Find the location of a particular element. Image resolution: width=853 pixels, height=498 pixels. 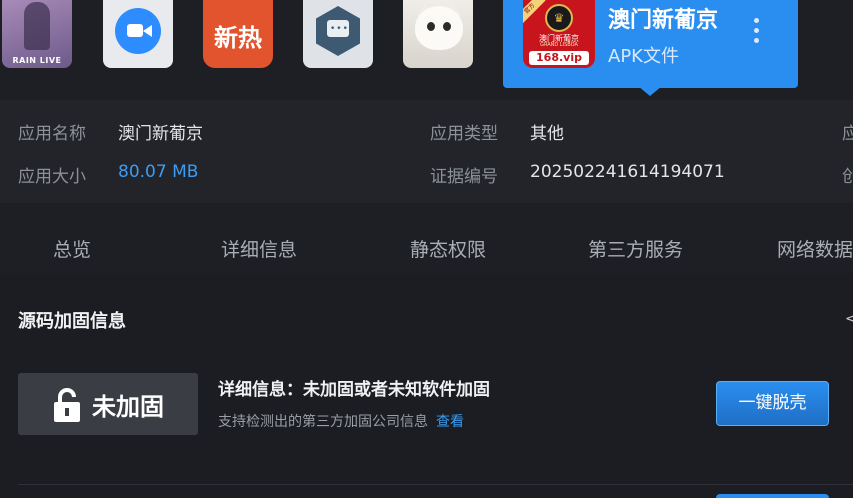

card-pointer-arrow is located at coordinates (650, 91).